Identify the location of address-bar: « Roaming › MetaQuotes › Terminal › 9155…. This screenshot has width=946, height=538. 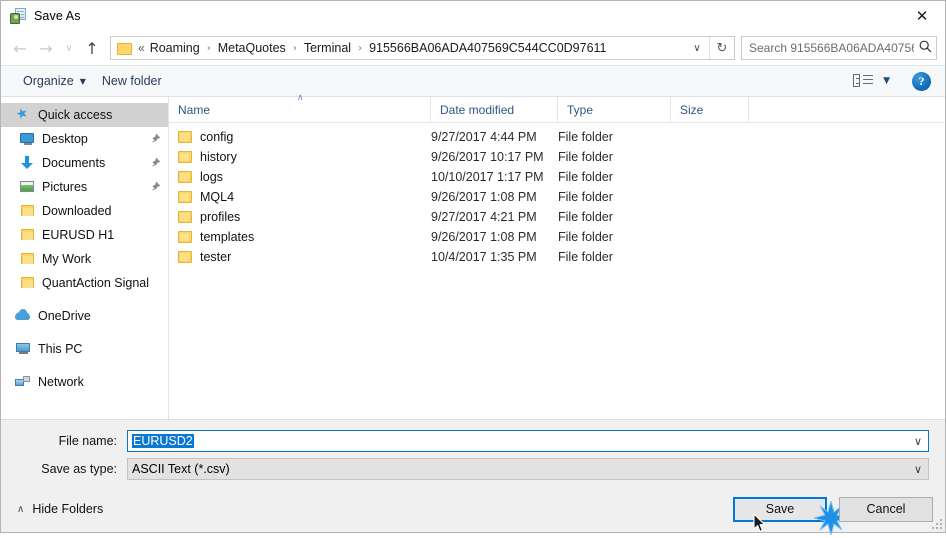
(422, 48).